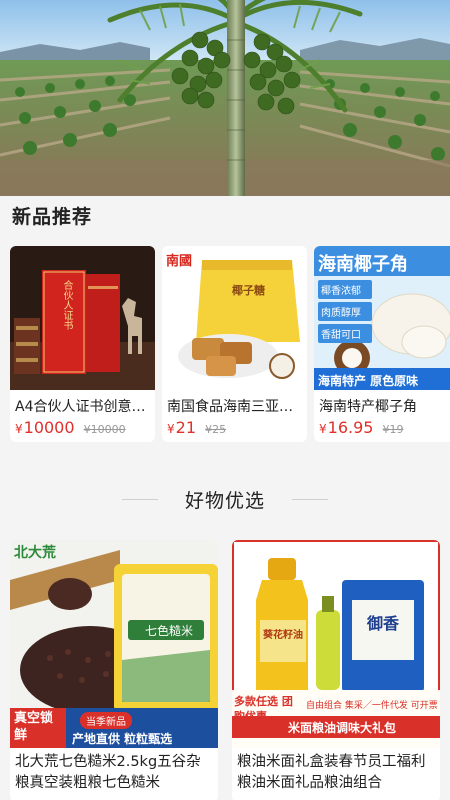  Describe the element at coordinates (34, 727) in the screenshot. I see `thumb-badge-left: 真空锁鲜` at that location.